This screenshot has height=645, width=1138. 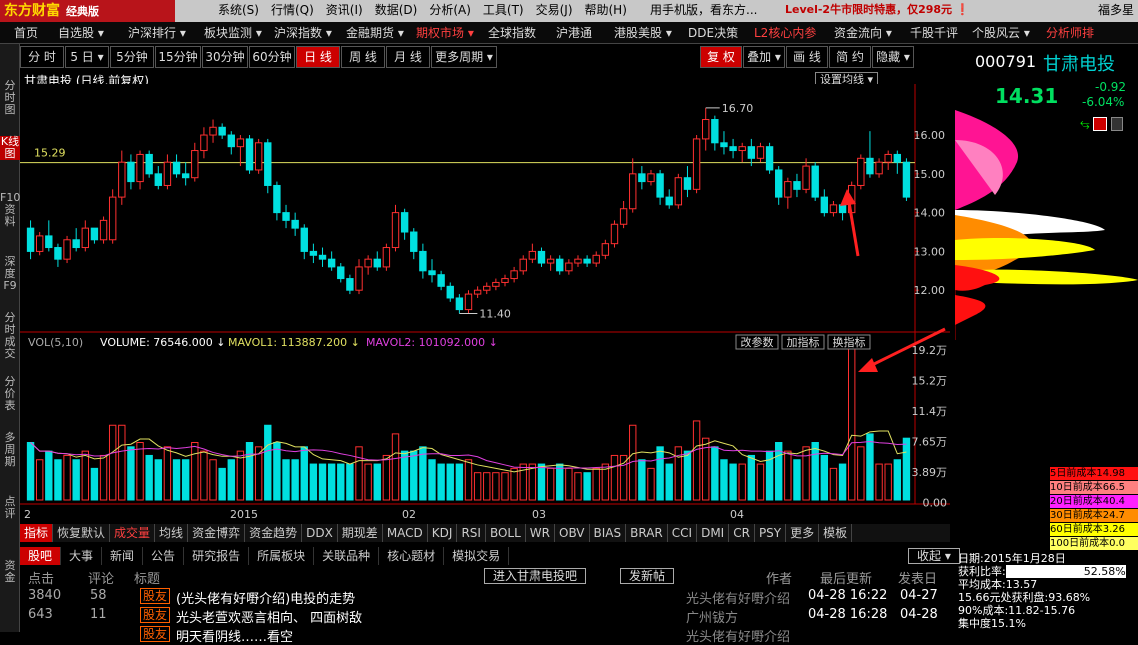 What do you see at coordinates (10, 274) in the screenshot?
I see `sidebar-item-3: 深度F9` at bounding box center [10, 274].